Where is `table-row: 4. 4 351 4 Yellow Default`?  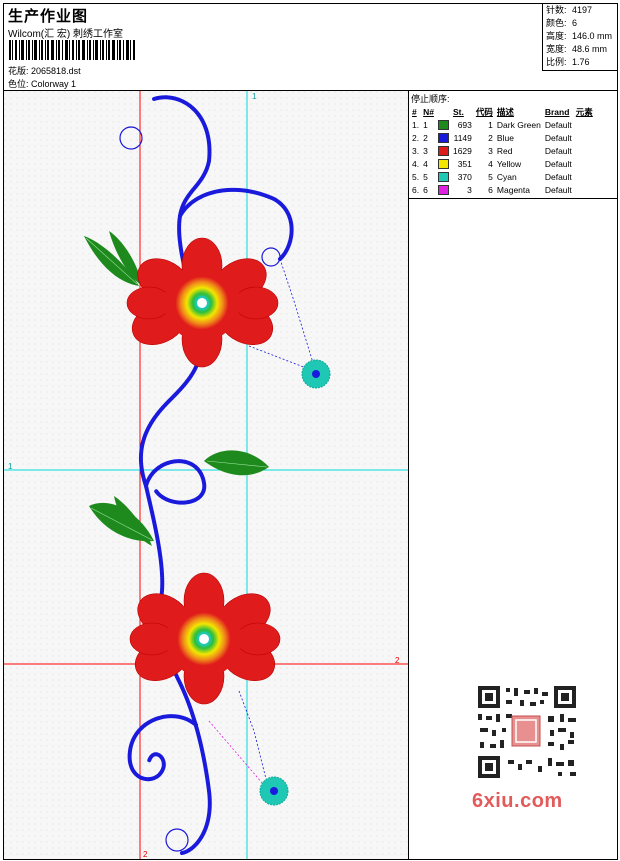
table-row: 4. 4 351 4 Yellow Default is located at coordinates (502, 163).